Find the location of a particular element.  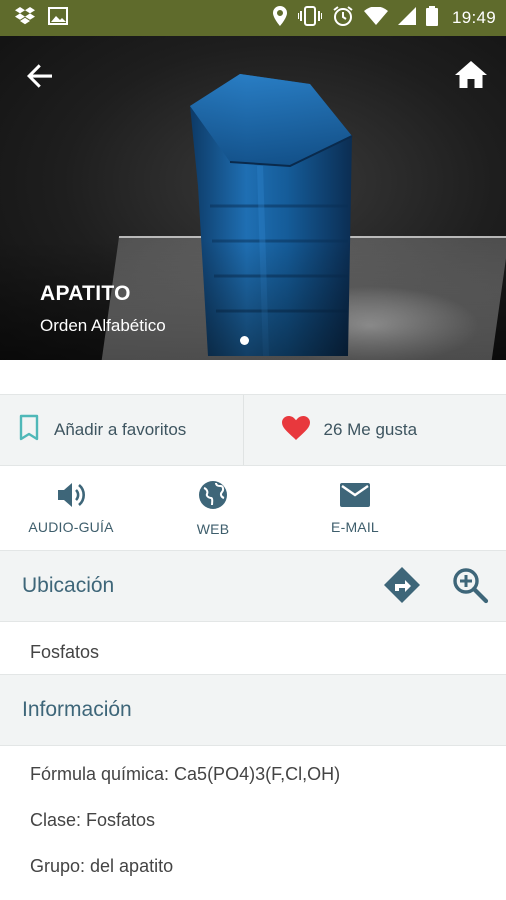

location-section-title: Ubicación is located at coordinates (68, 585).